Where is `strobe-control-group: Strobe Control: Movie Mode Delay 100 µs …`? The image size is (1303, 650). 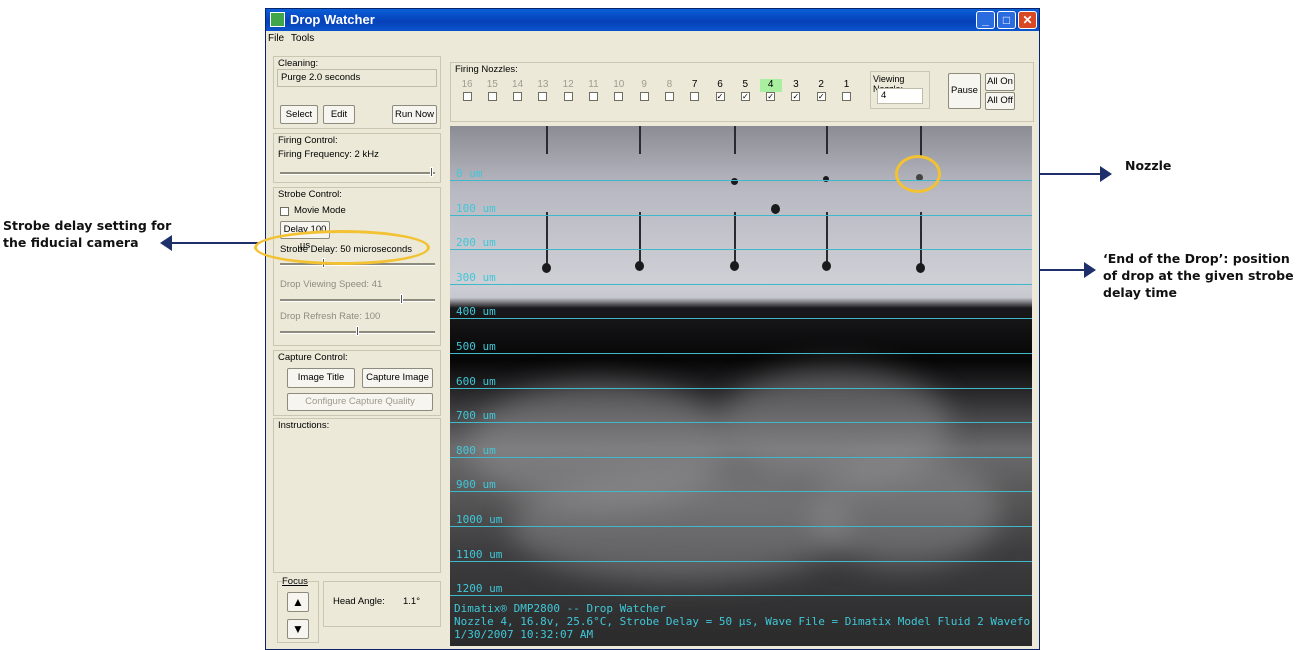
strobe-control-group: Strobe Control: Movie Mode Delay 100 µs … is located at coordinates (357, 266).